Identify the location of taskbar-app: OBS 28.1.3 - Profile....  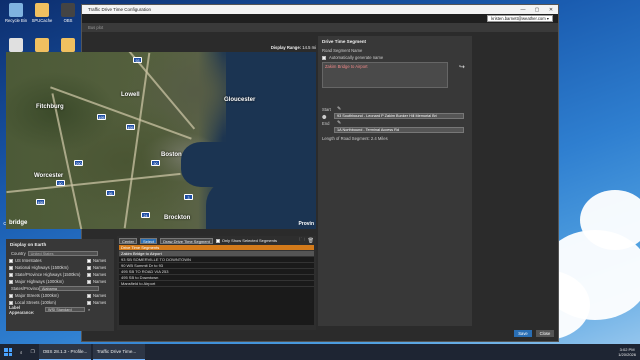
(64, 352).